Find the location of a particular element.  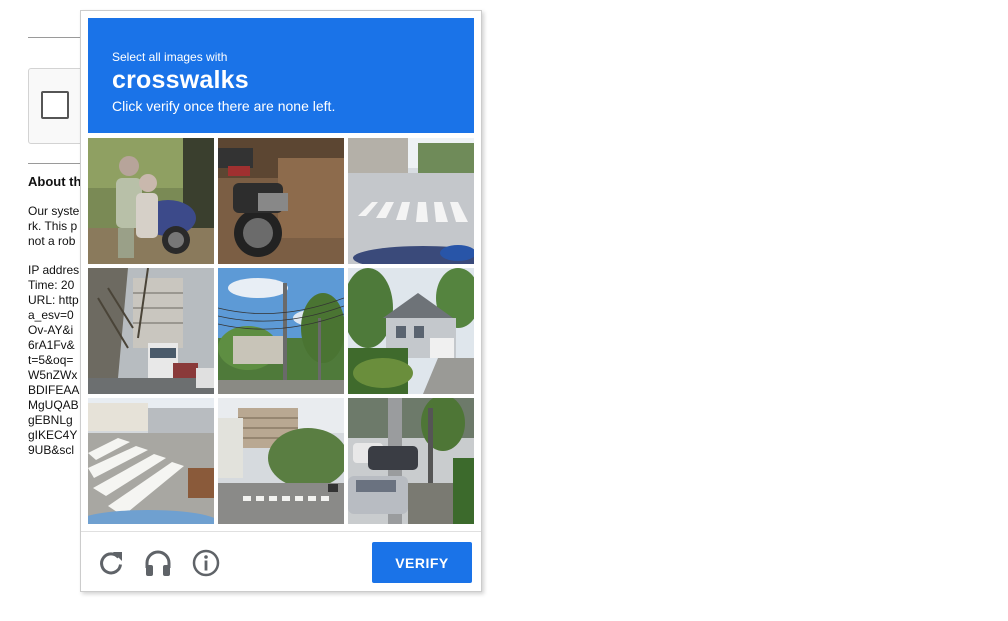

about-line: URL: http is located at coordinates (53, 300).